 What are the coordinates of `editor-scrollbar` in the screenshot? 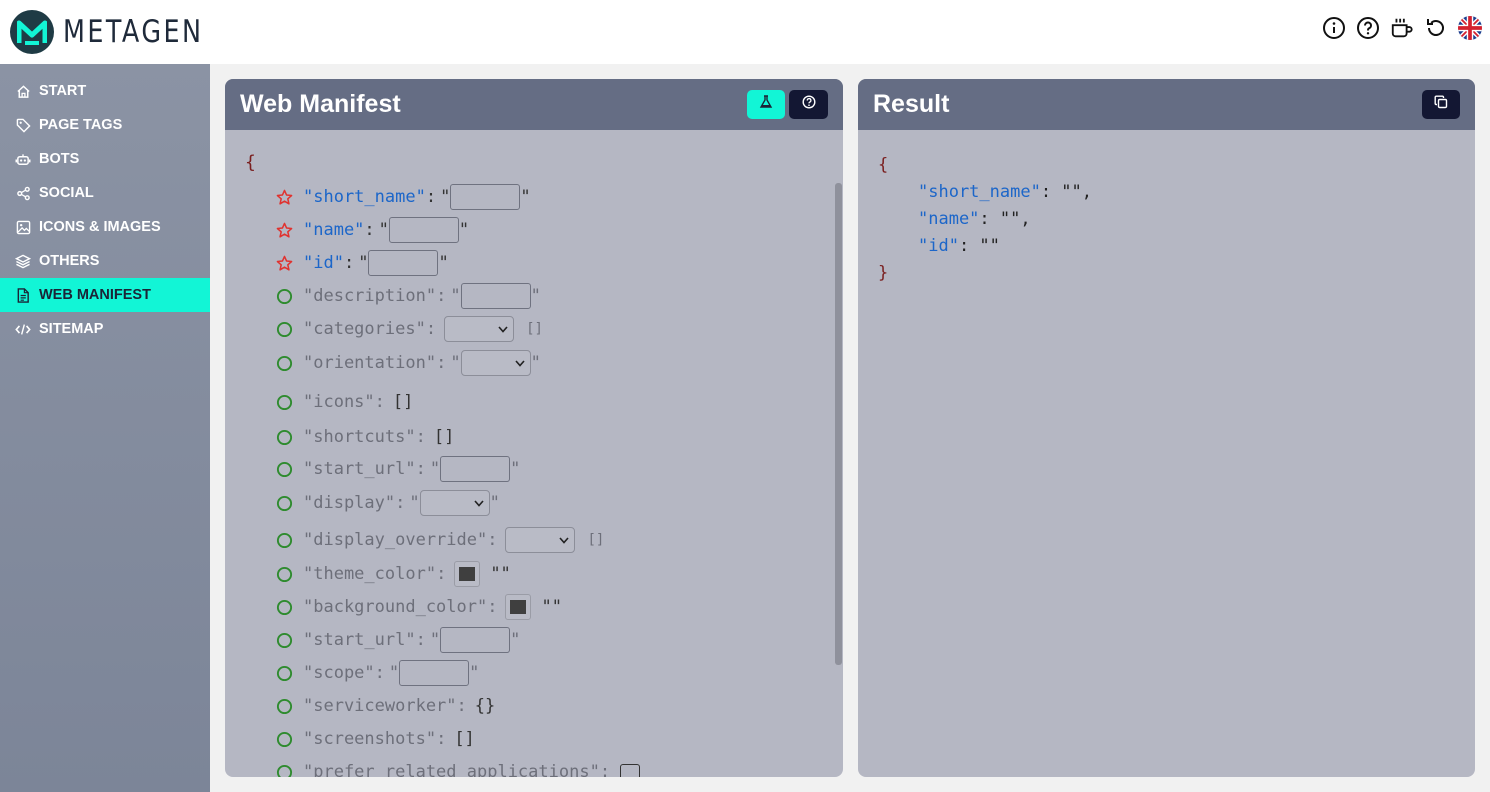 It's located at (838, 424).